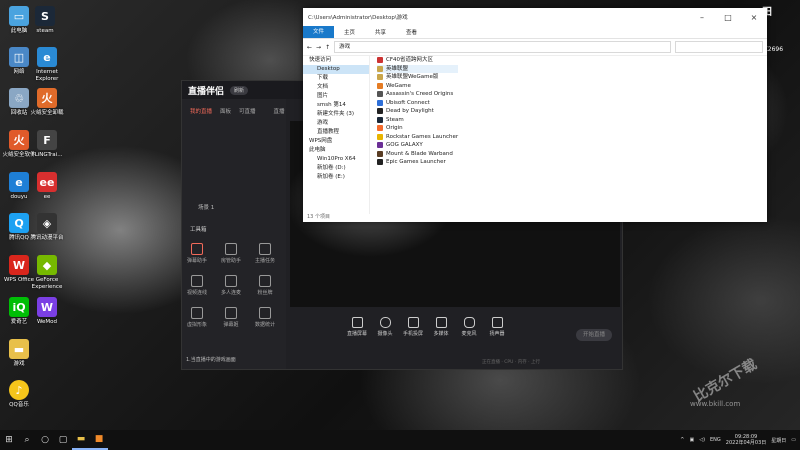 The image size is (800, 450). What do you see at coordinates (380, 32) in the screenshot?
I see `ribbon-tab-share: 共享` at bounding box center [380, 32].